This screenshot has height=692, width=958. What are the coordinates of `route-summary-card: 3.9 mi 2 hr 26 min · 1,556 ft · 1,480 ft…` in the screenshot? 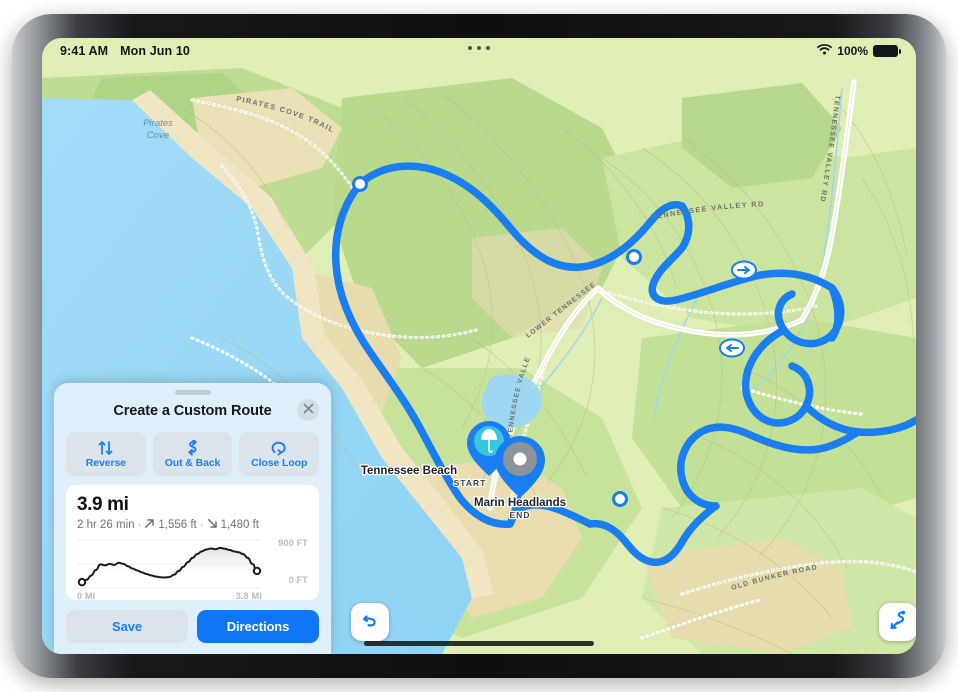 It's located at (192, 543).